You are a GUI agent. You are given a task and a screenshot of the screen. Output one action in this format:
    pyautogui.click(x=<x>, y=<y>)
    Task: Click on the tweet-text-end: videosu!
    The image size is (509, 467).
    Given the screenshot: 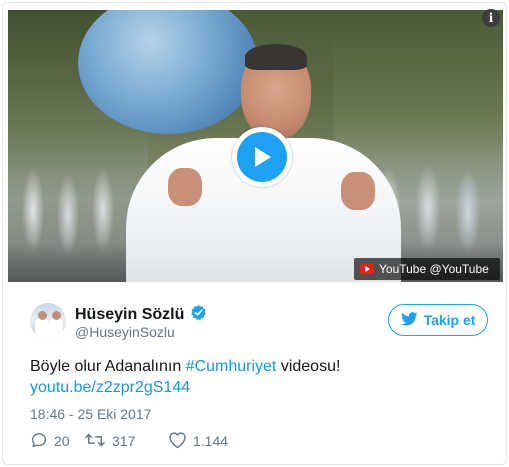 What is the action you would take?
    pyautogui.click(x=308, y=366)
    